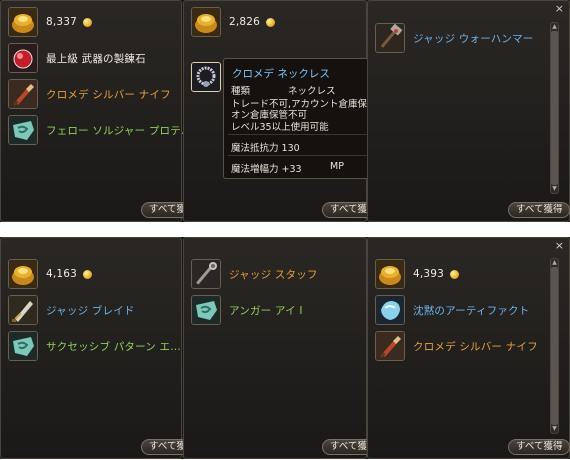 The image size is (570, 460). I want to click on blade-icon, so click(23, 310).